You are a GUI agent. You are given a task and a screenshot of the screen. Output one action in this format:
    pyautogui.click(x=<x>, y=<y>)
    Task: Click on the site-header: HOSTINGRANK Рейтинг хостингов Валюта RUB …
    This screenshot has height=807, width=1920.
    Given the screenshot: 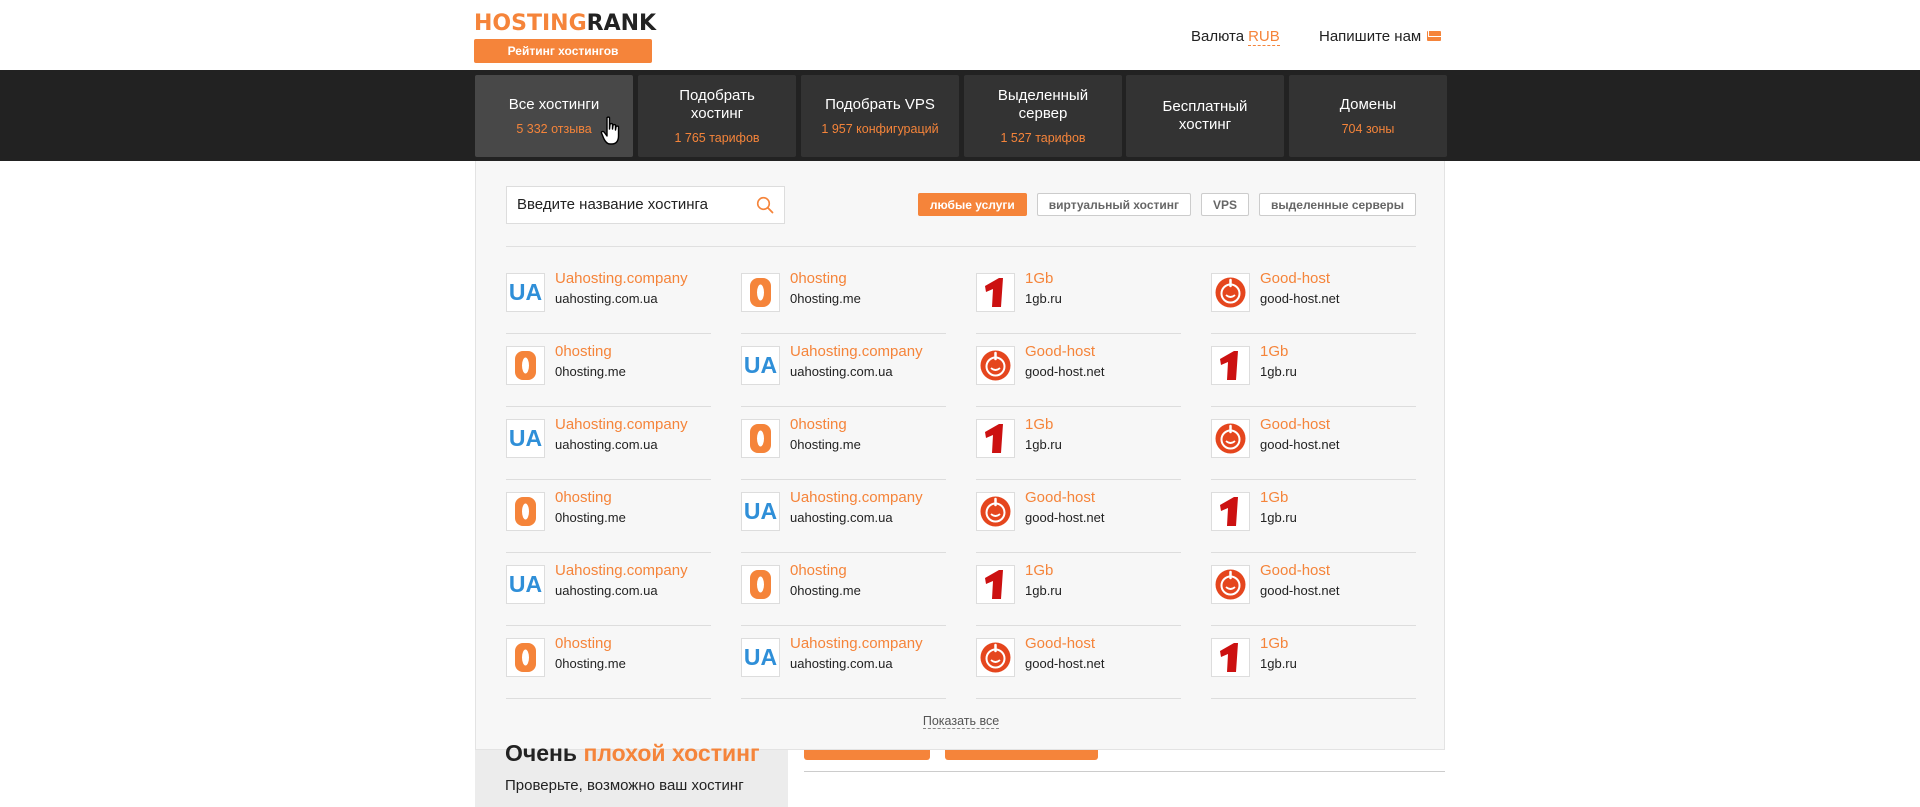 What is the action you would take?
    pyautogui.click(x=960, y=35)
    